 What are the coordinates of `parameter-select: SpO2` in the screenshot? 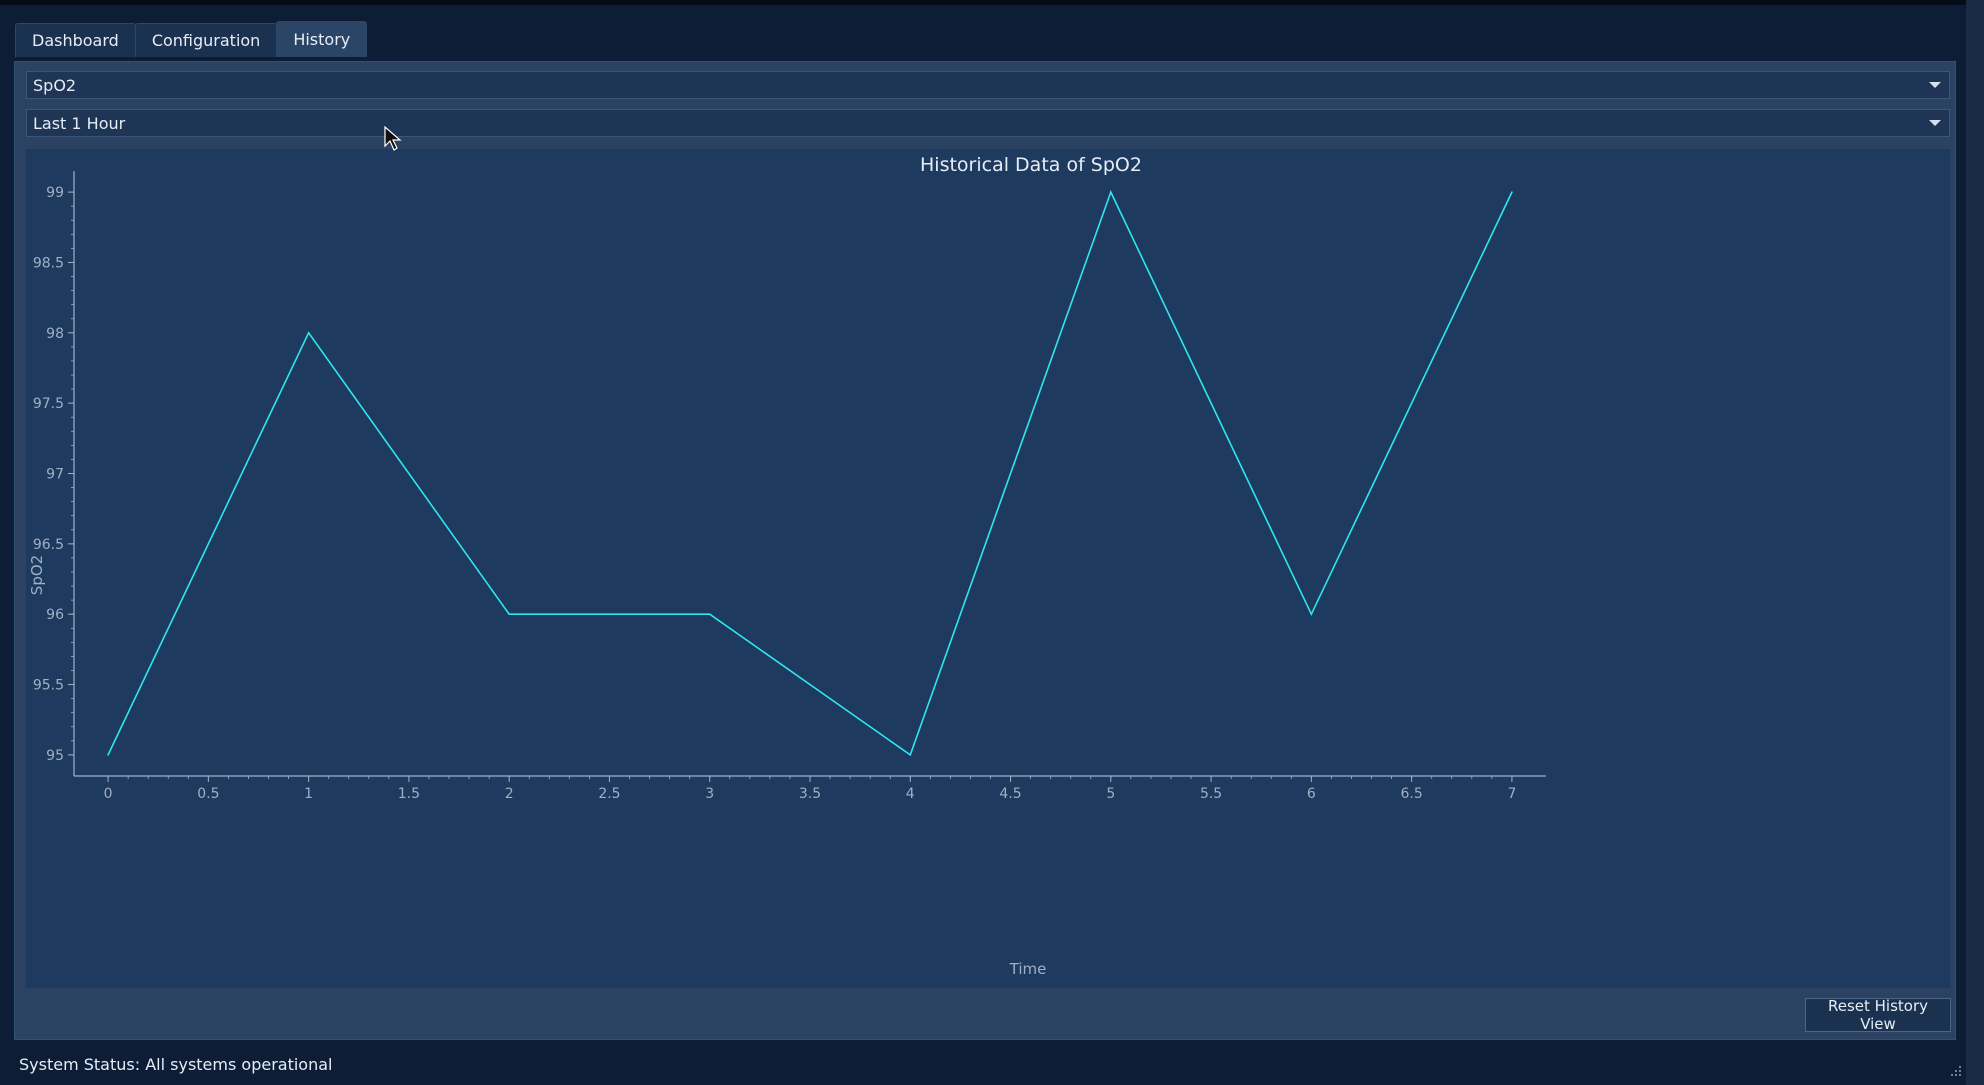 It's located at (988, 85).